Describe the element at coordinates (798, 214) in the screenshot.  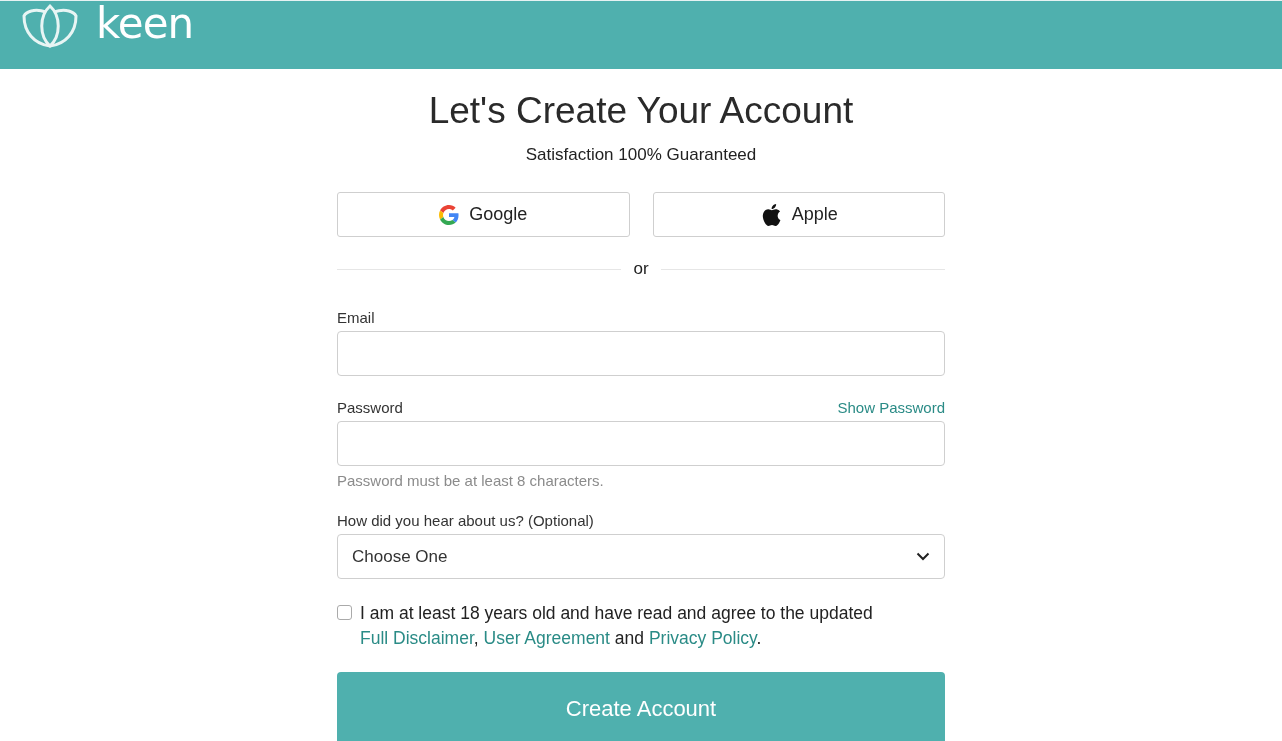
I see `apple-sign-in-button: Apple` at that location.